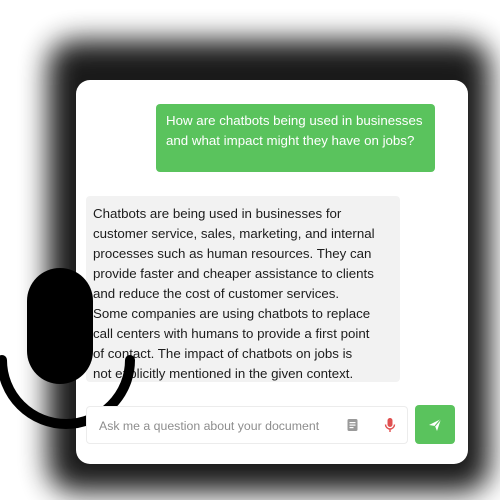  I want to click on send-button, so click(435, 424).